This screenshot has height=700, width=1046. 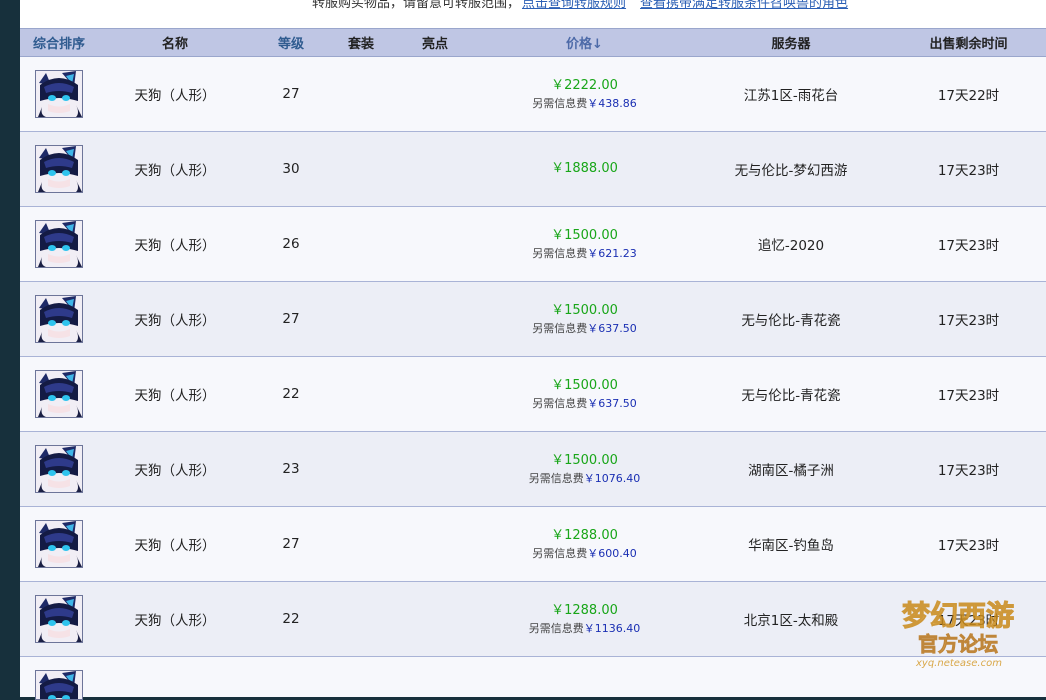 I want to click on server-name: 北京1区-太和殿, so click(x=791, y=621).